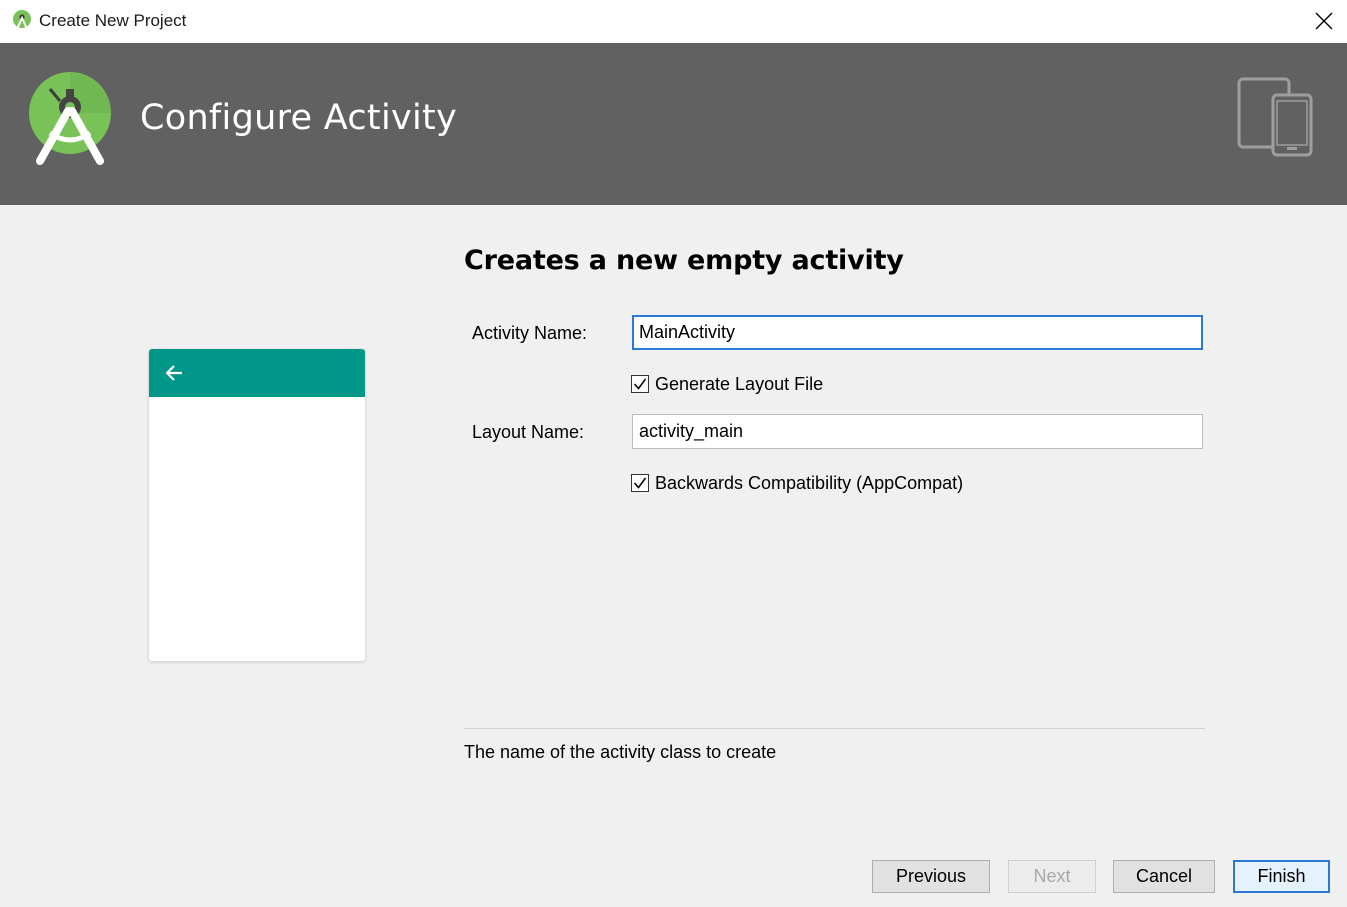  I want to click on form-heading: Creates a new empty activity, so click(684, 260).